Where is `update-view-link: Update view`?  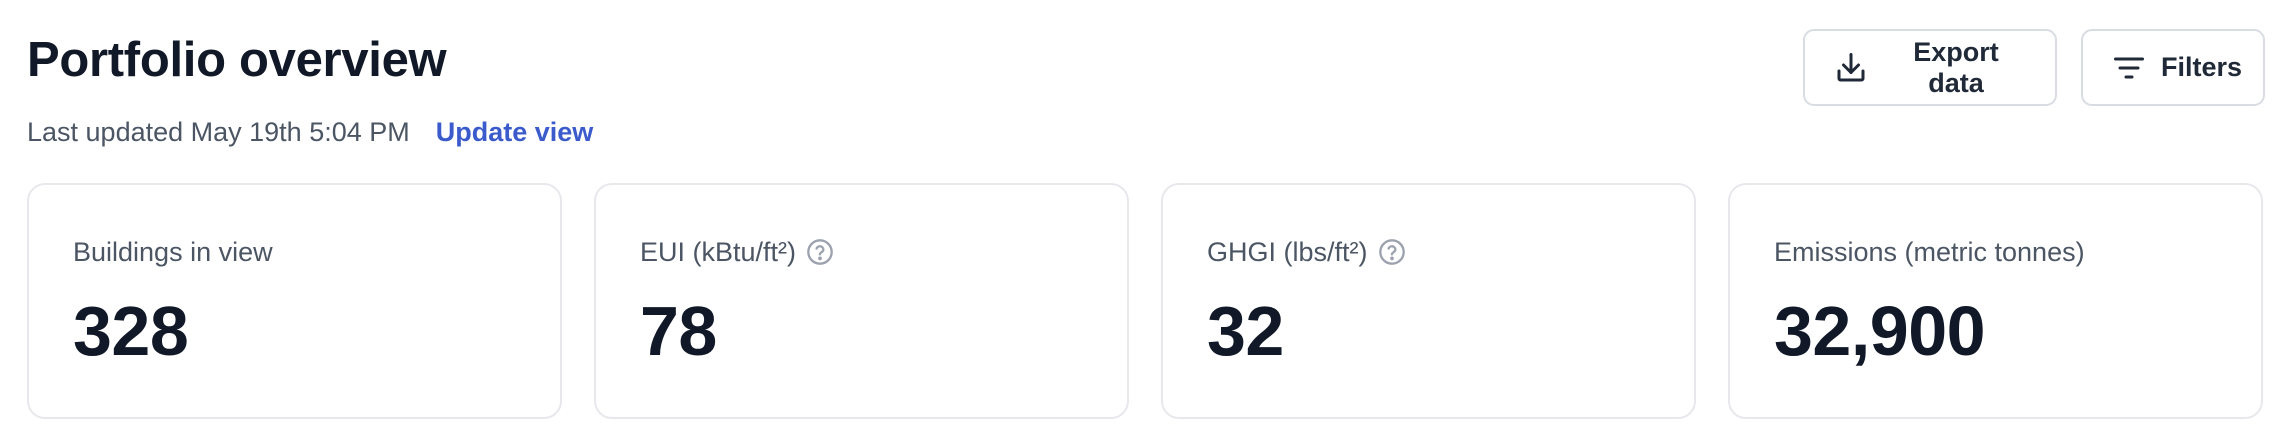
update-view-link: Update view is located at coordinates (515, 132).